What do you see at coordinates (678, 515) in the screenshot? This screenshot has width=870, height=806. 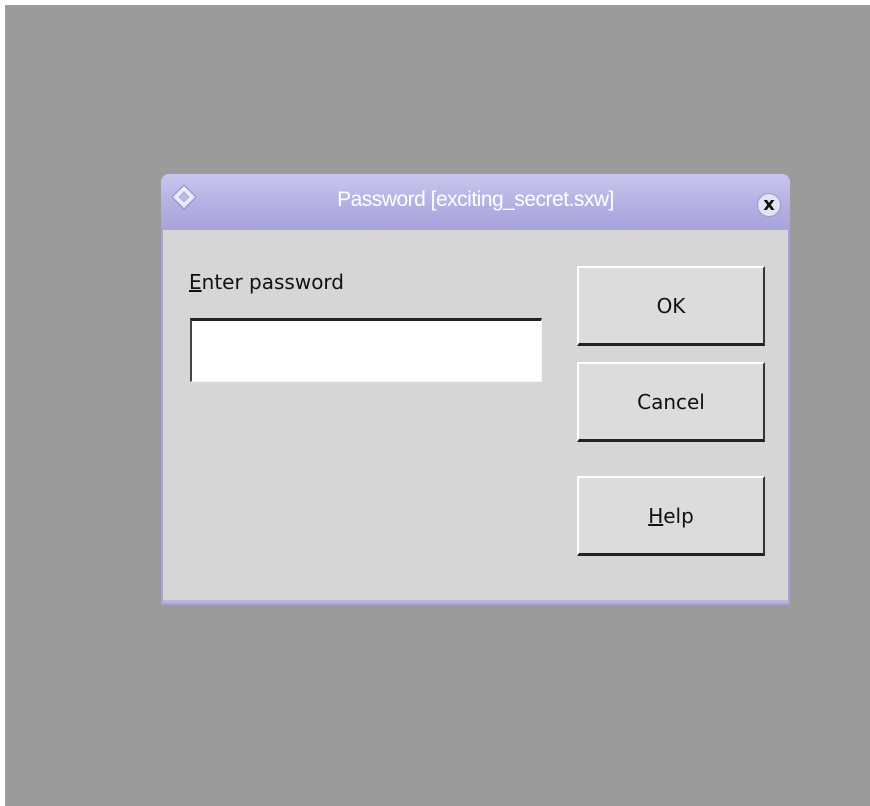 I see `help-button-text: elp` at bounding box center [678, 515].